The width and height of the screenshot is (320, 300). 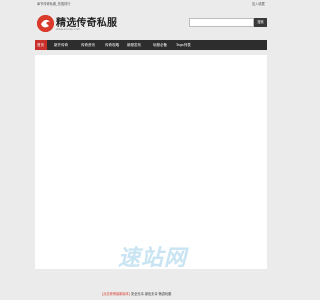 I want to click on nav-item-news: 传奇资讯, so click(x=88, y=45).